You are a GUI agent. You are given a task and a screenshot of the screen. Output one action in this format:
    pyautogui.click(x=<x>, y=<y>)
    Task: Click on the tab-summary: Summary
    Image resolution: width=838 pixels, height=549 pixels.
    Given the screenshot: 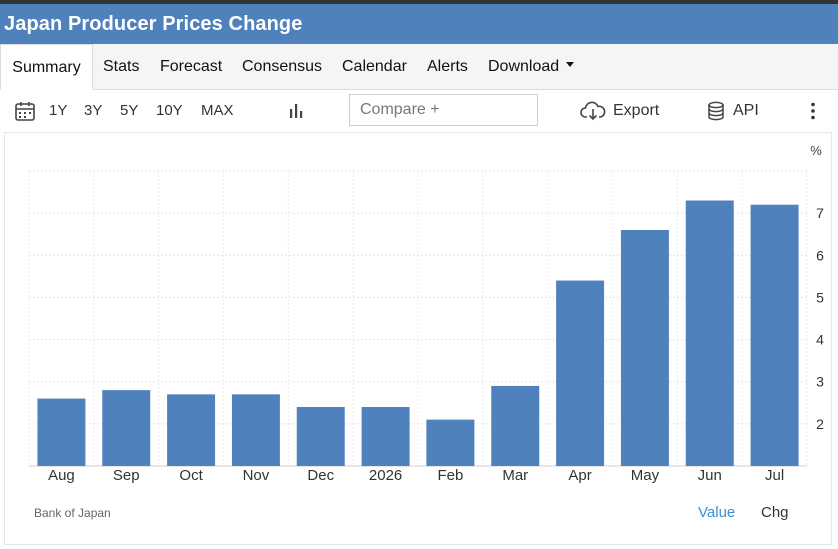 What is the action you would take?
    pyautogui.click(x=46, y=67)
    